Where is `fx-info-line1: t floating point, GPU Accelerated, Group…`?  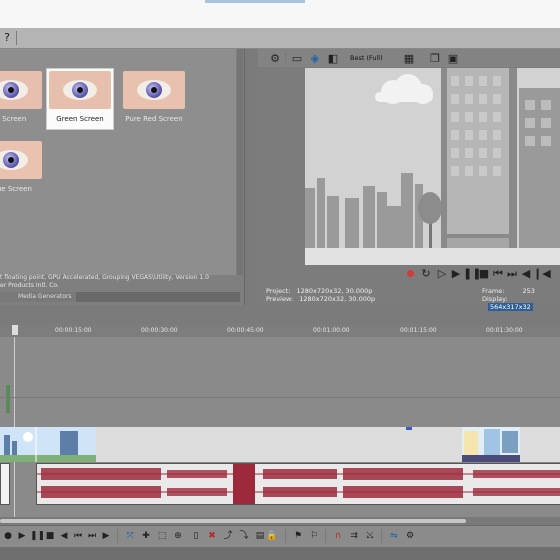 fx-info-line1: t floating point, GPU Accelerated, Group… is located at coordinates (104, 277).